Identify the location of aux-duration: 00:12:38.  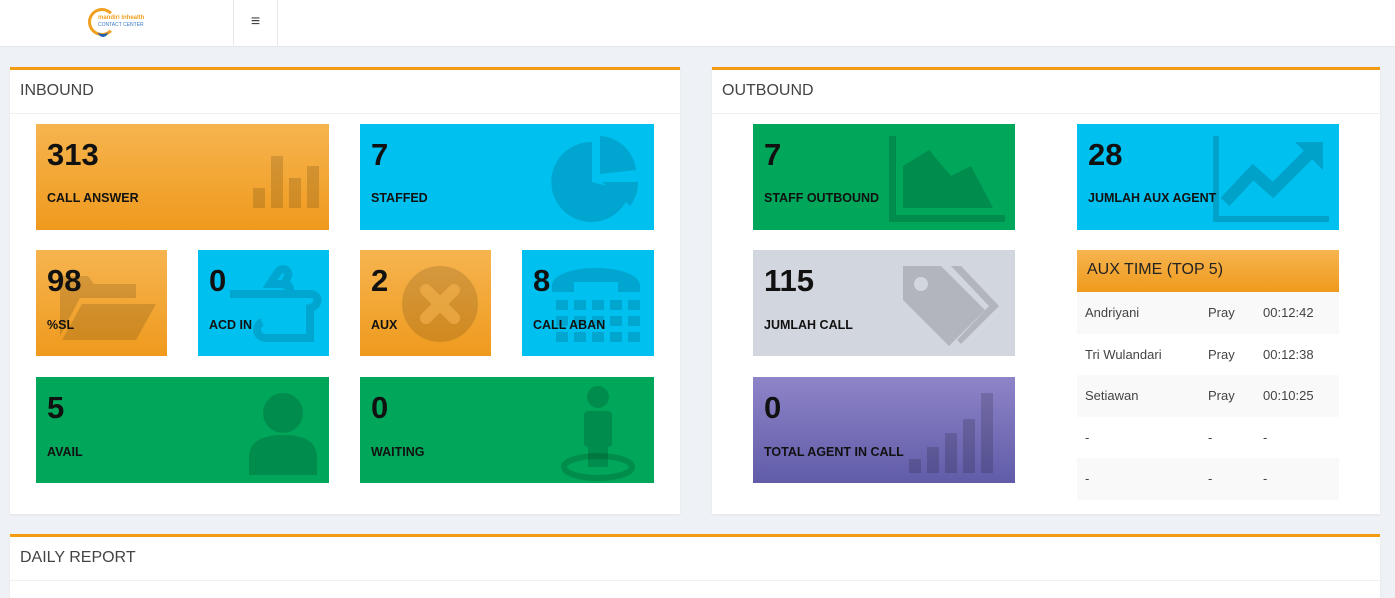
(1288, 354).